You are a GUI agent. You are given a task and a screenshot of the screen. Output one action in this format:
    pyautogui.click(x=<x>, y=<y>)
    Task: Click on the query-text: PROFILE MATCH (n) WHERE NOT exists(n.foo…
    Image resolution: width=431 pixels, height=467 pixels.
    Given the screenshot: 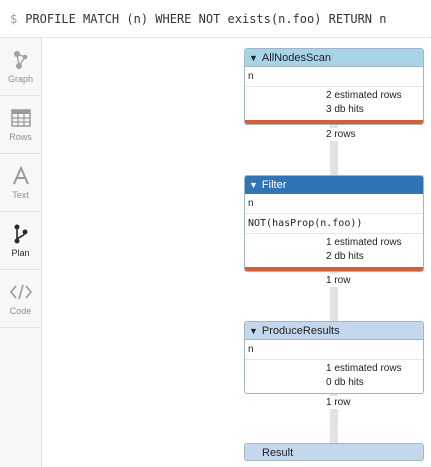 What is the action you would take?
    pyautogui.click(x=205, y=19)
    